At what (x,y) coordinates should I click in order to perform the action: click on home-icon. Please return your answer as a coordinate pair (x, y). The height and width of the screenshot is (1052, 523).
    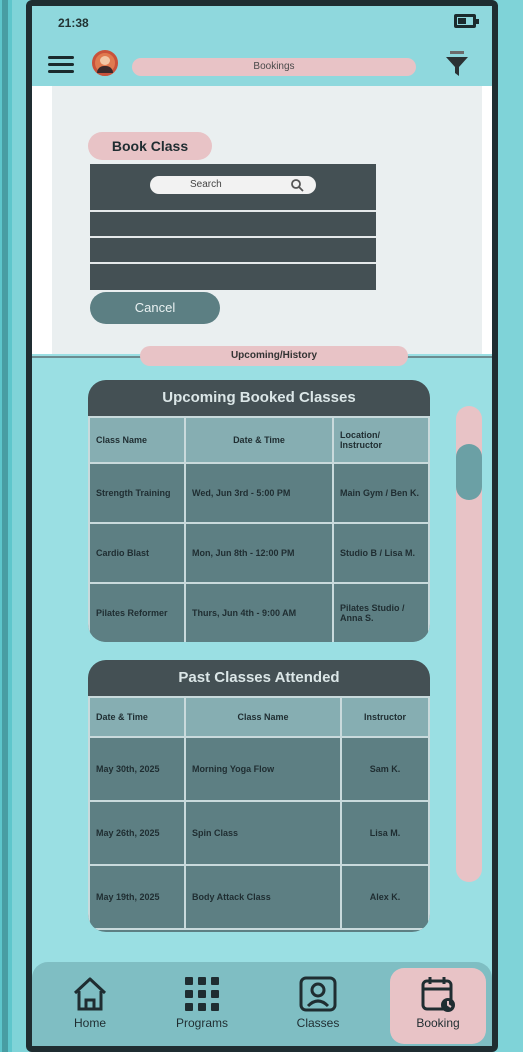
    Looking at the image, I should click on (90, 994).